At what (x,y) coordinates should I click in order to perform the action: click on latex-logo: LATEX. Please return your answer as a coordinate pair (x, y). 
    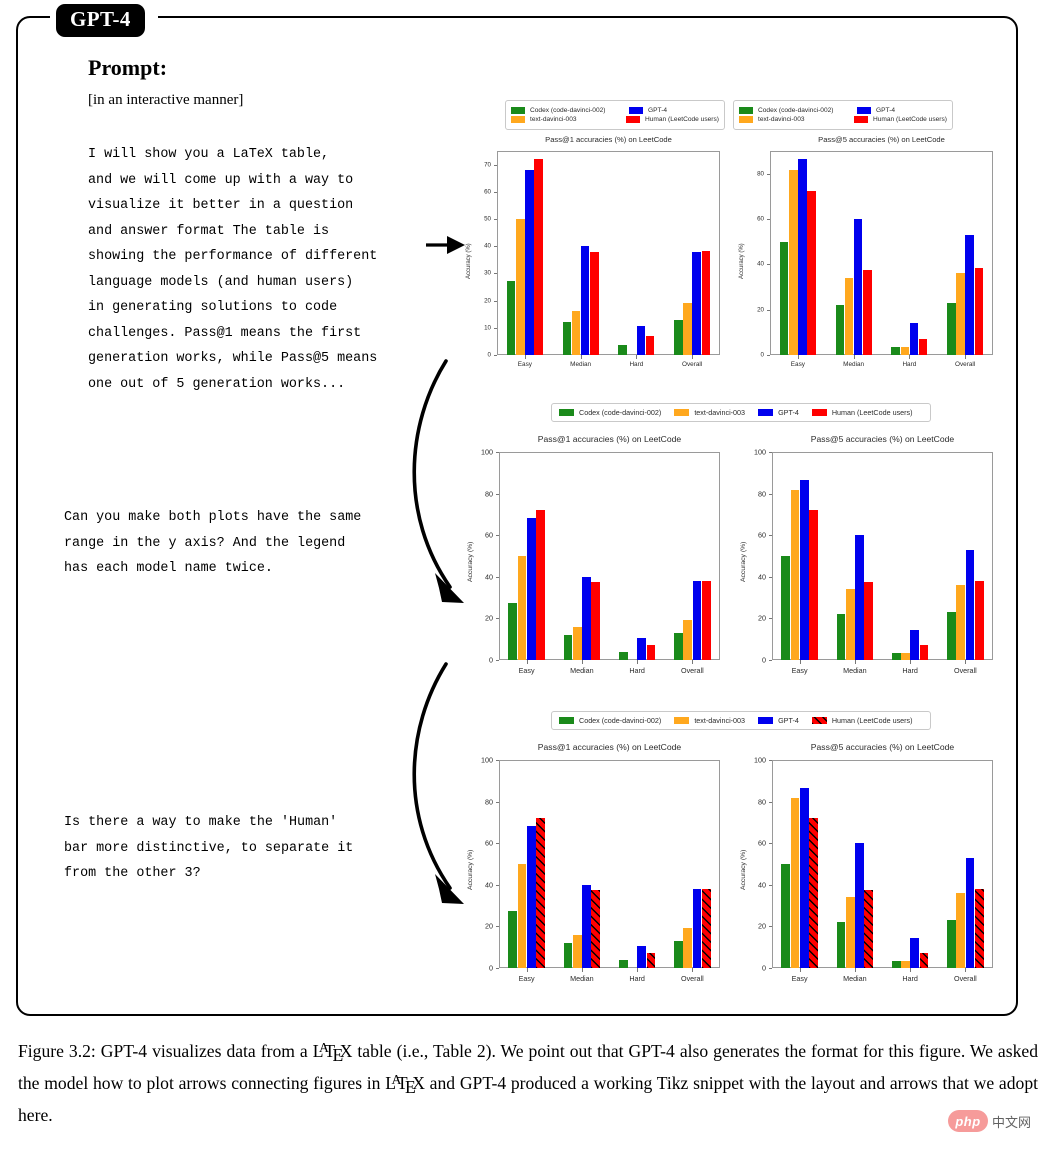
    Looking at the image, I should click on (332, 1052).